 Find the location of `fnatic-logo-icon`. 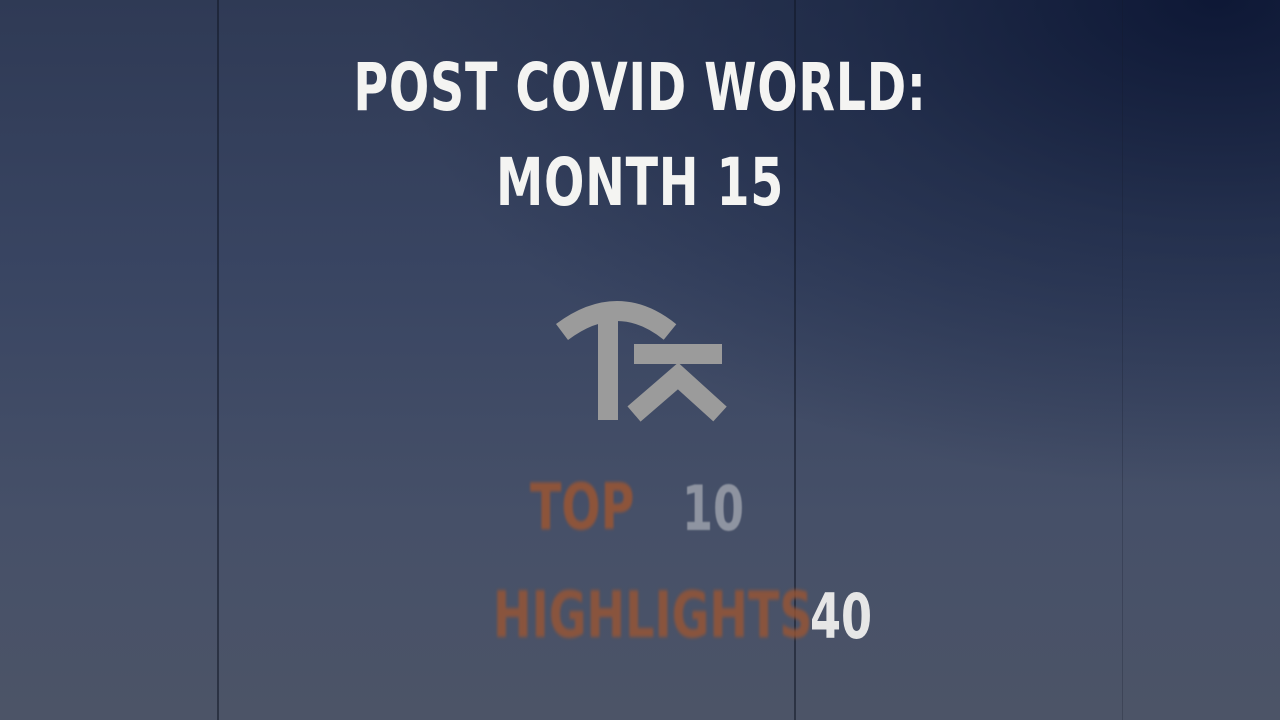

fnatic-logo-icon is located at coordinates (641, 361).